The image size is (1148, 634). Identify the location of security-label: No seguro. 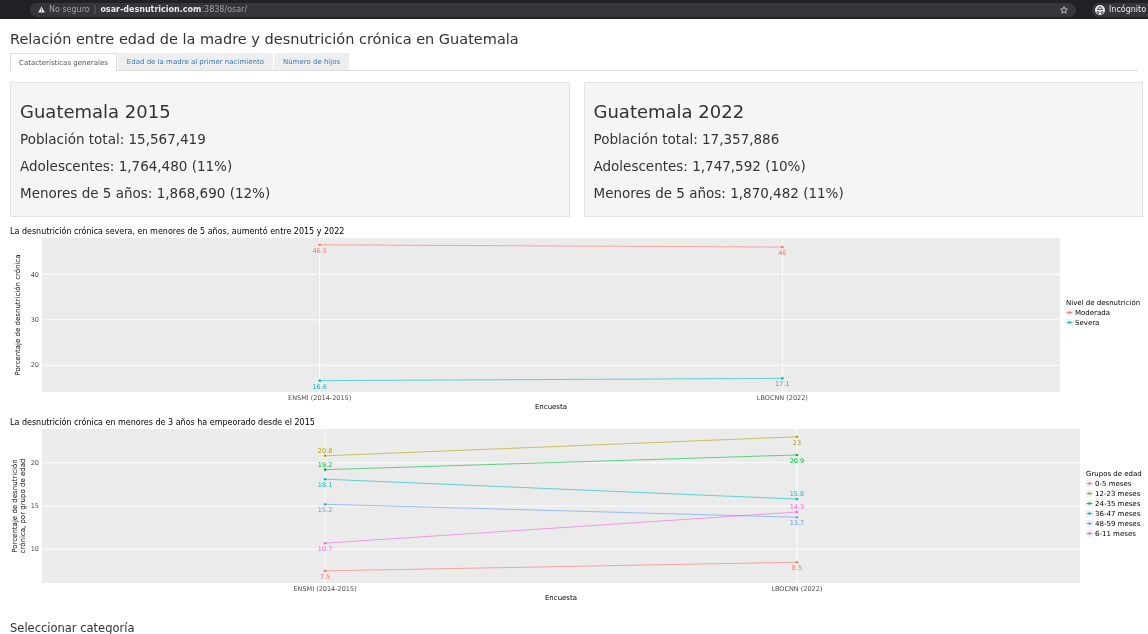
(69, 9).